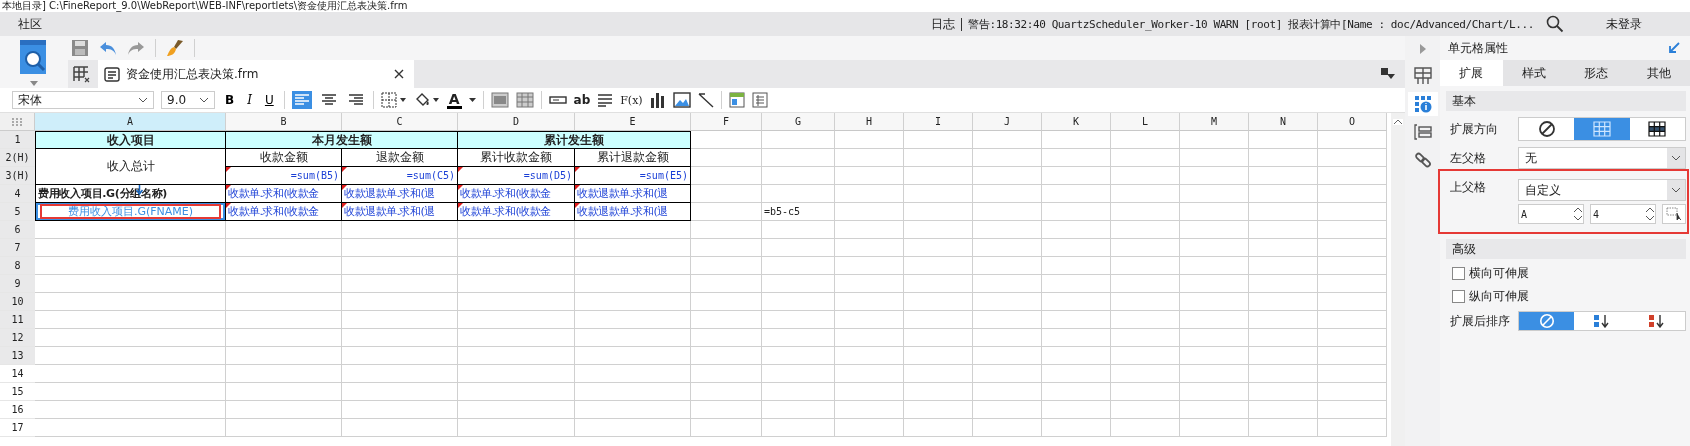 This screenshot has width=1690, height=446. Describe the element at coordinates (17, 194) in the screenshot. I see `row-header: 4` at that location.